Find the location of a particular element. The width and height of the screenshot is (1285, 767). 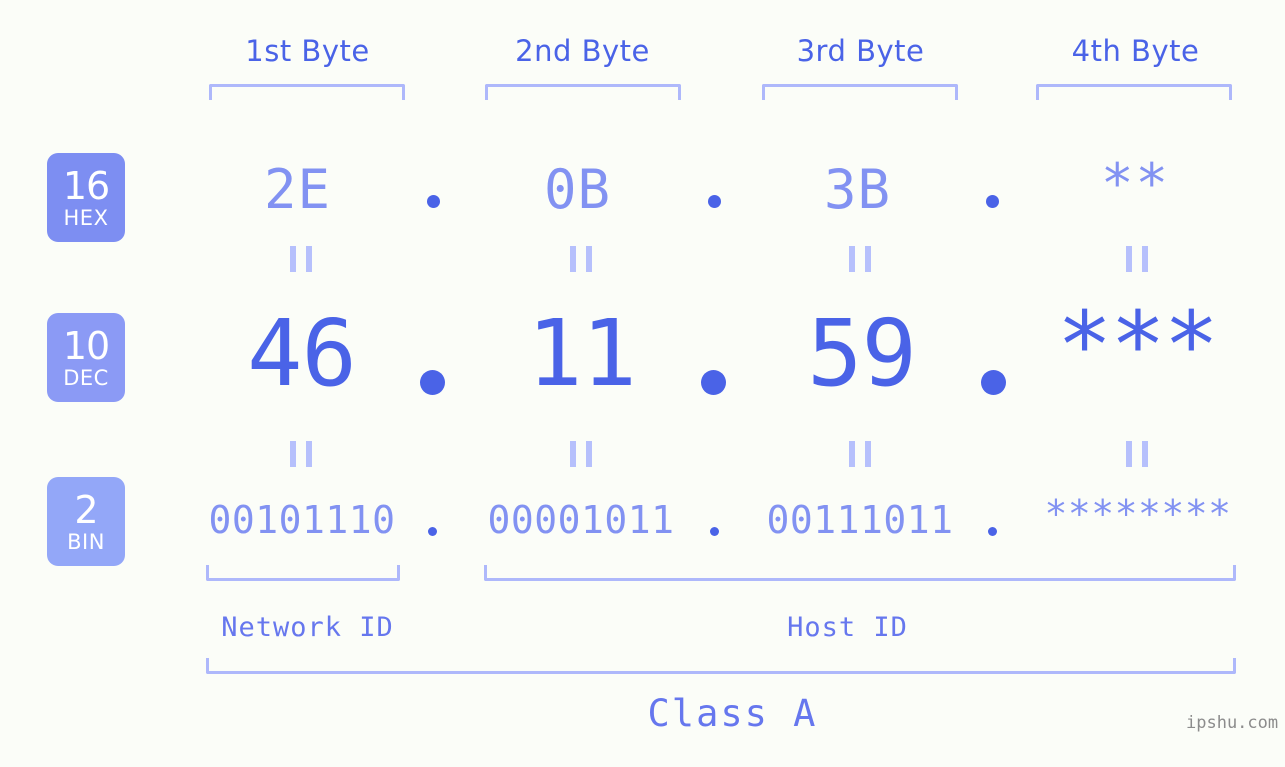

class-label: Class A is located at coordinates (732, 713).